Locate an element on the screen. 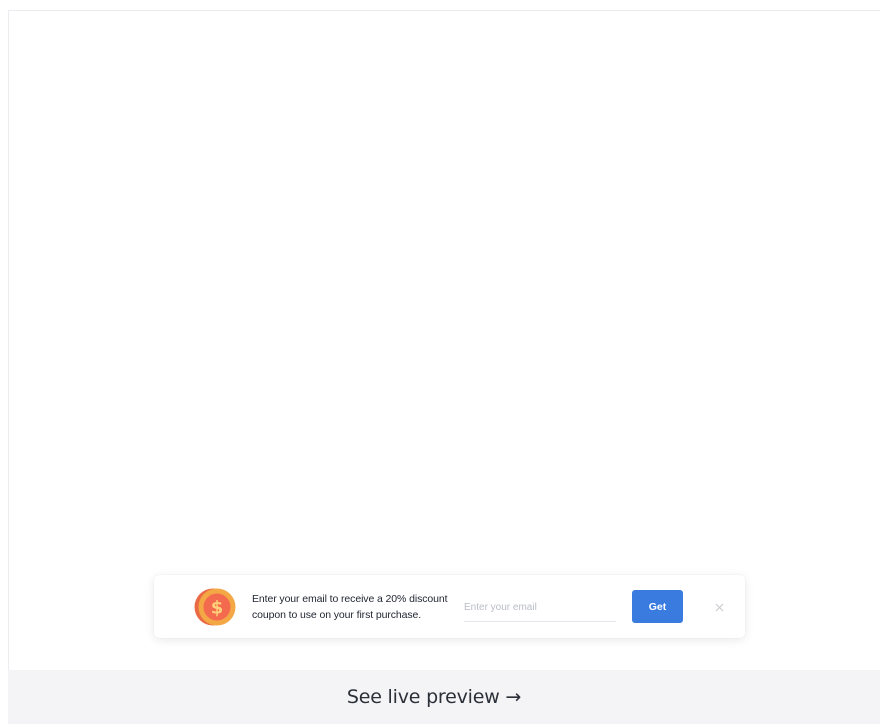  get-button: Get is located at coordinates (657, 606).